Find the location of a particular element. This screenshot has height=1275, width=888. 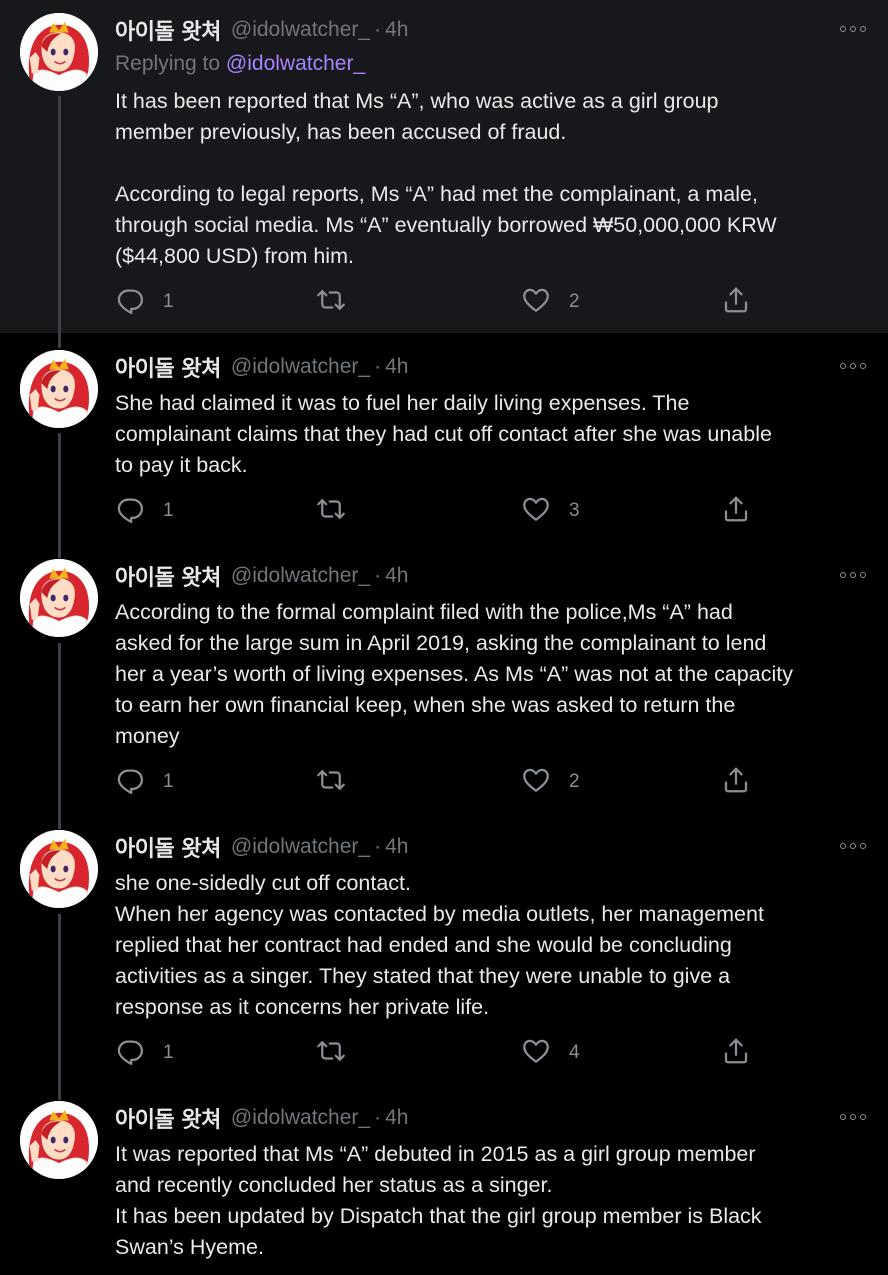

replying-to: Replying to @idolwatcher_ is located at coordinates (240, 64).